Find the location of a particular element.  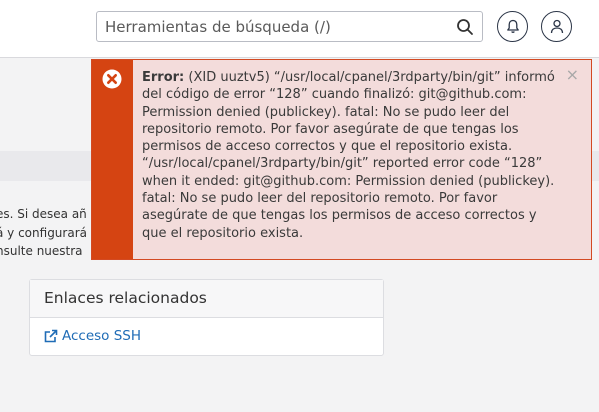

top-header is located at coordinates (299, 29).